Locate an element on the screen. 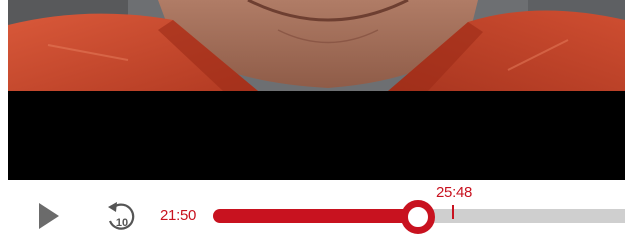 The image size is (625, 243). seek-bar is located at coordinates (419, 217).